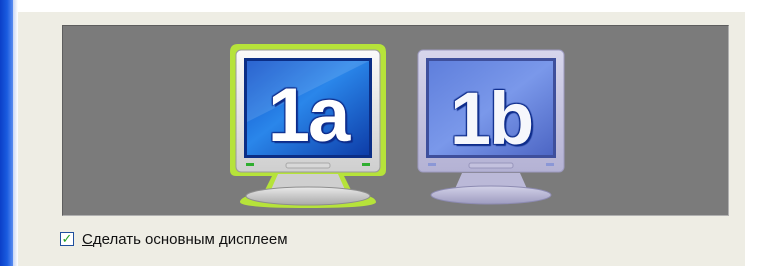  I want to click on mnemonic-char: С, so click(87, 239).